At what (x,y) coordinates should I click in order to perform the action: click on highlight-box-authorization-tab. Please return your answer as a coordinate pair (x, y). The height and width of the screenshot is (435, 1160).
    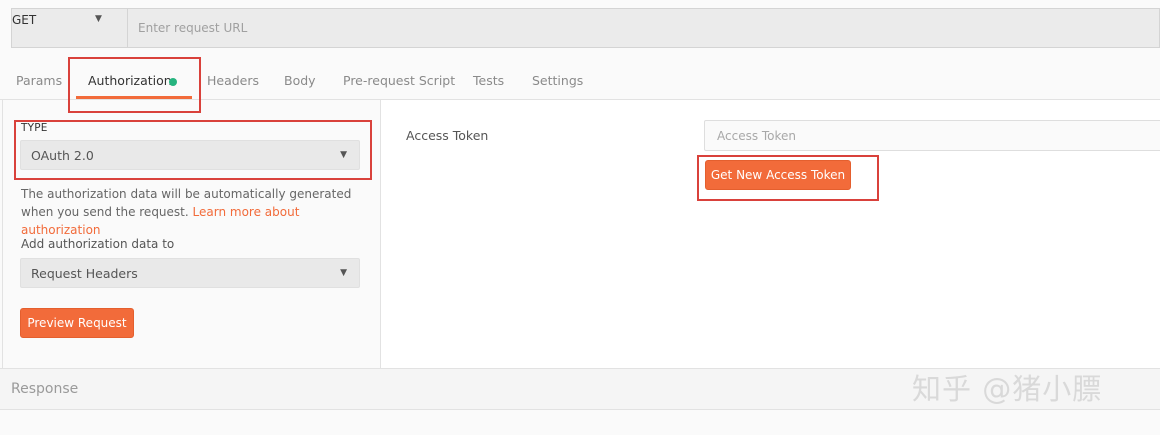
    Looking at the image, I should click on (134, 85).